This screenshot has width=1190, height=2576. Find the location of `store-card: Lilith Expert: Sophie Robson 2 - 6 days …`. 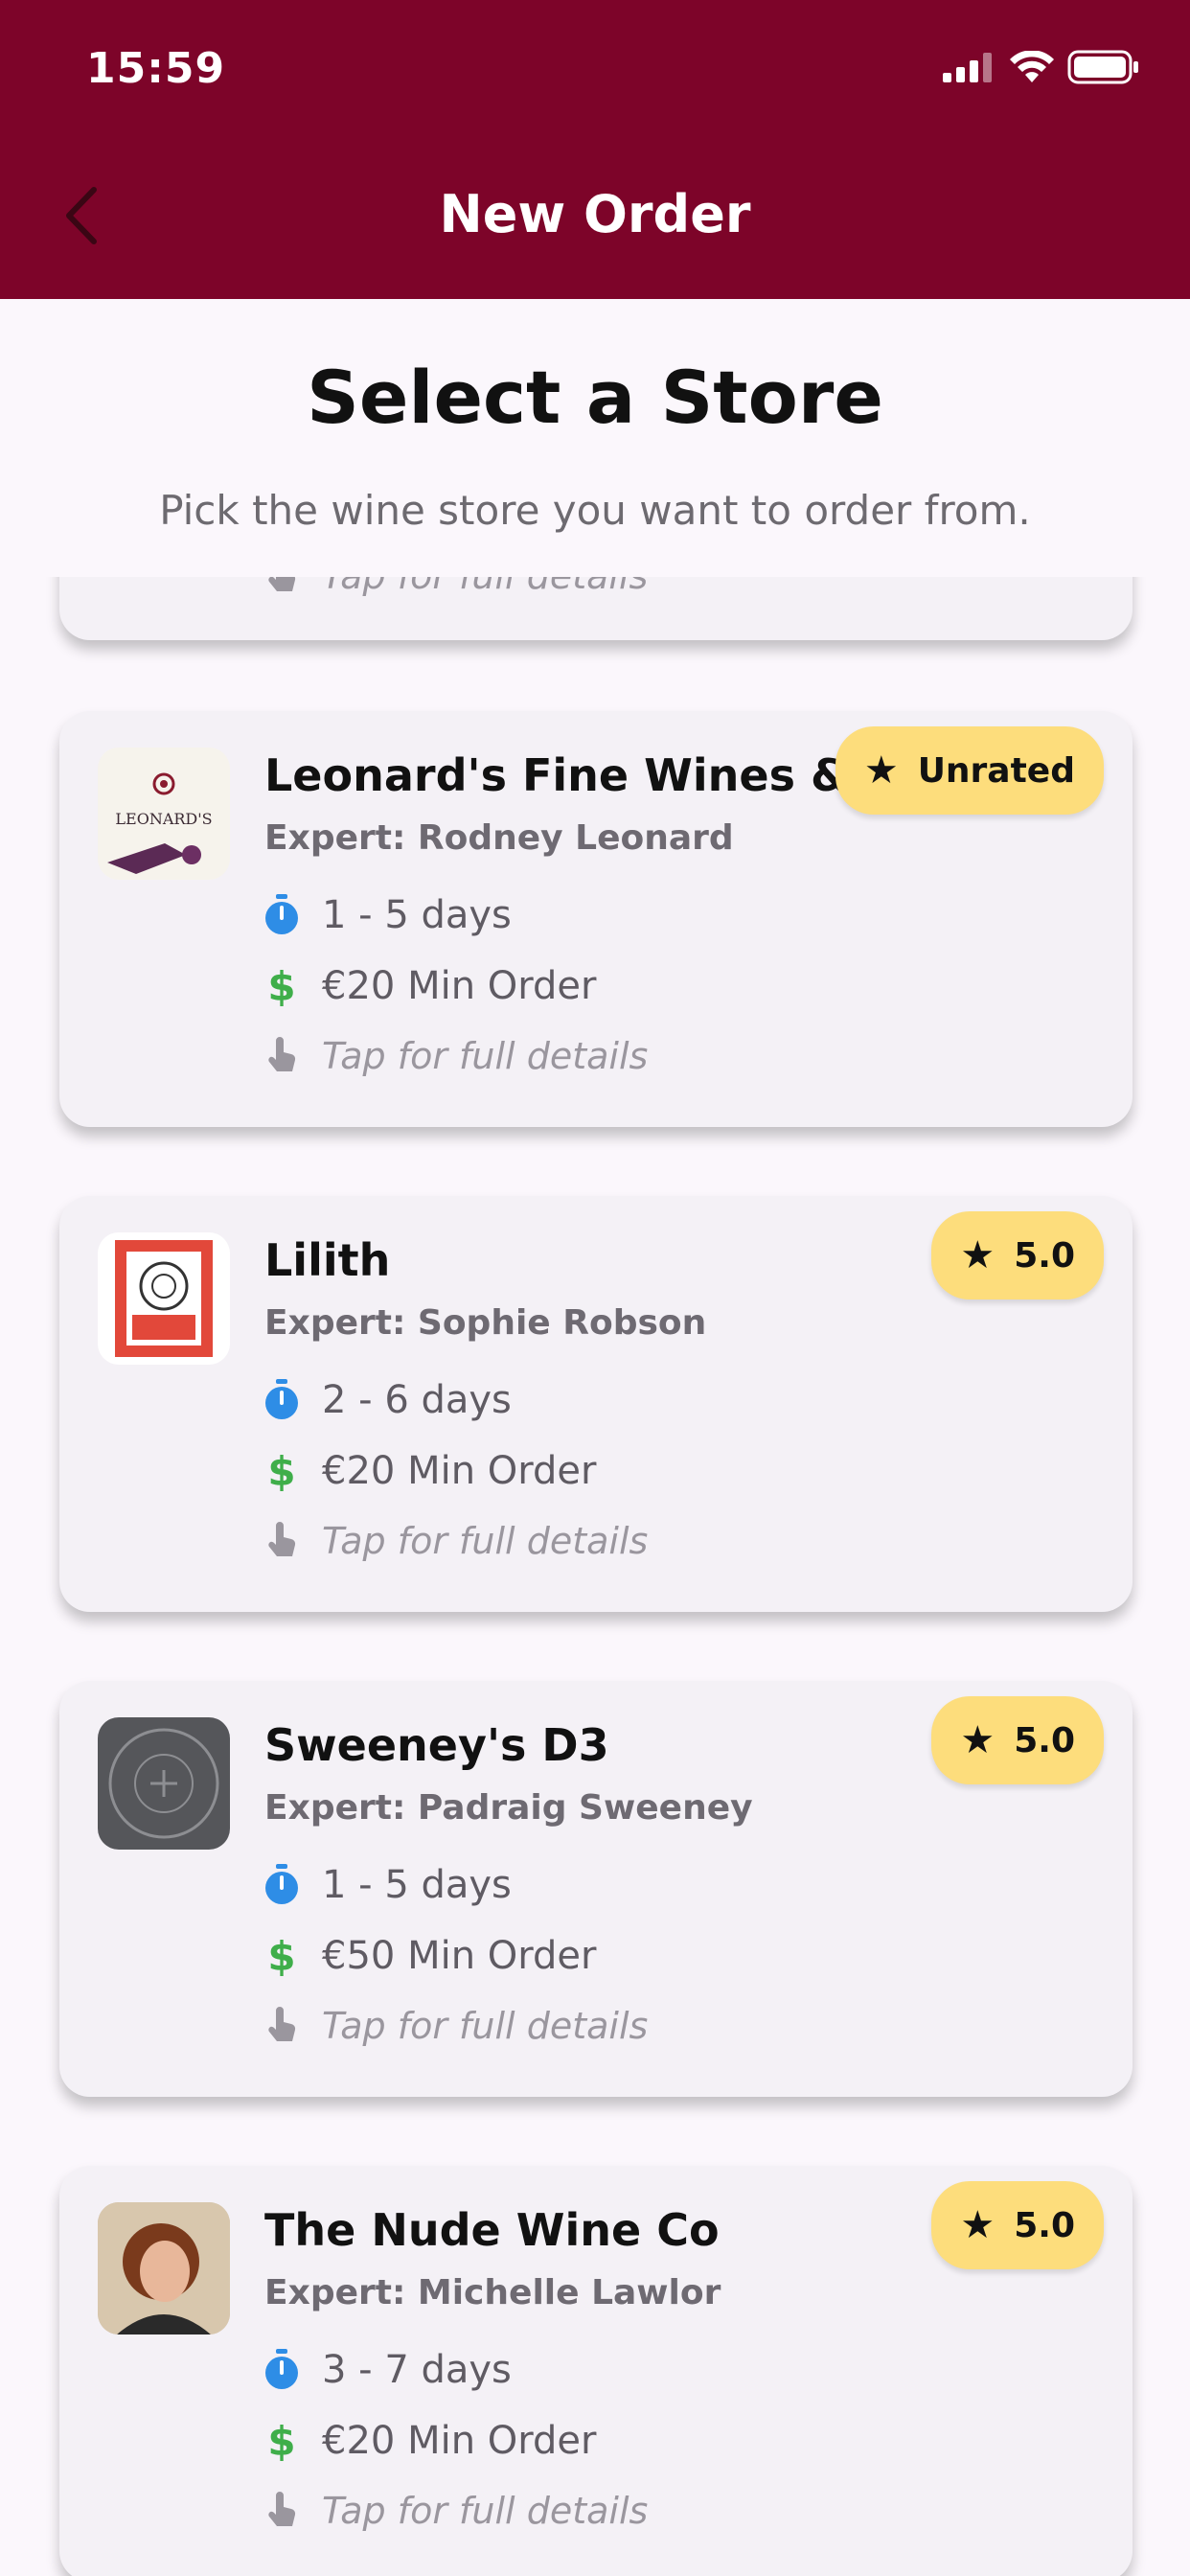

store-card: Lilith Expert: Sophie Robson 2 - 6 days … is located at coordinates (596, 1404).